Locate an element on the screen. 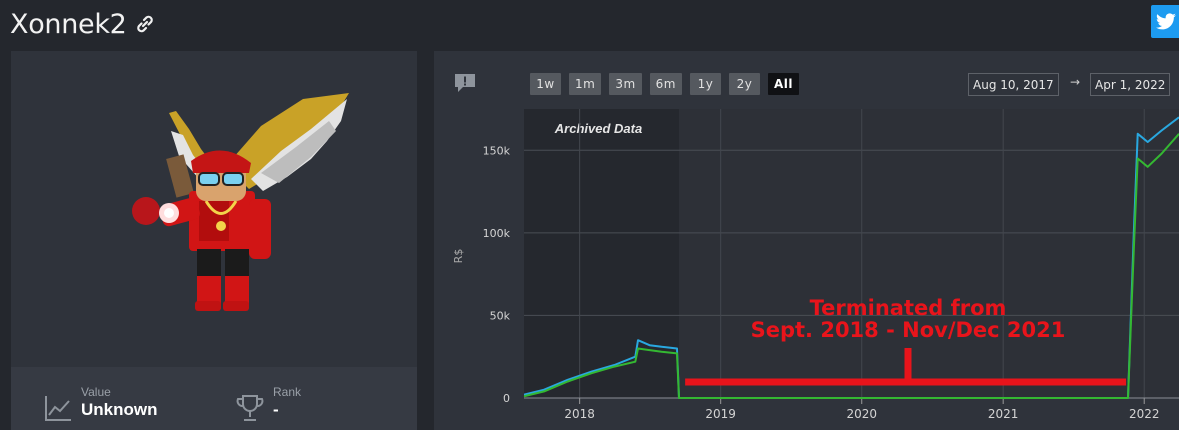 This screenshot has height=430, width=1179. archived-region is located at coordinates (601, 253).